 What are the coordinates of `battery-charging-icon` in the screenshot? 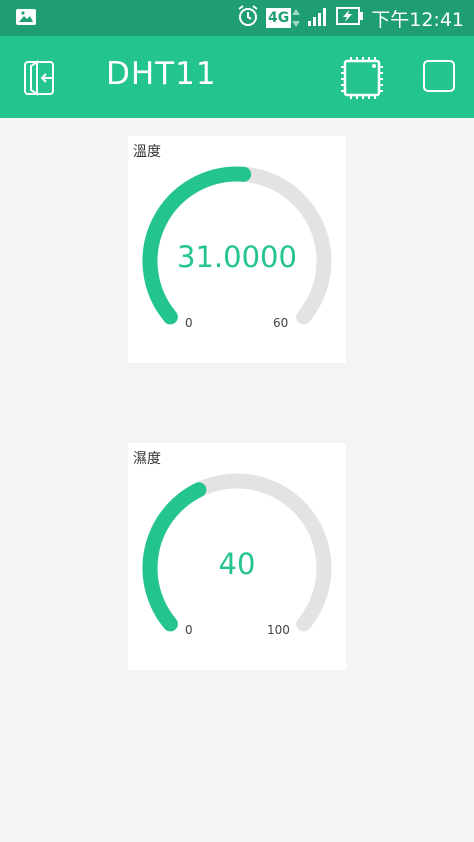 It's located at (350, 18).